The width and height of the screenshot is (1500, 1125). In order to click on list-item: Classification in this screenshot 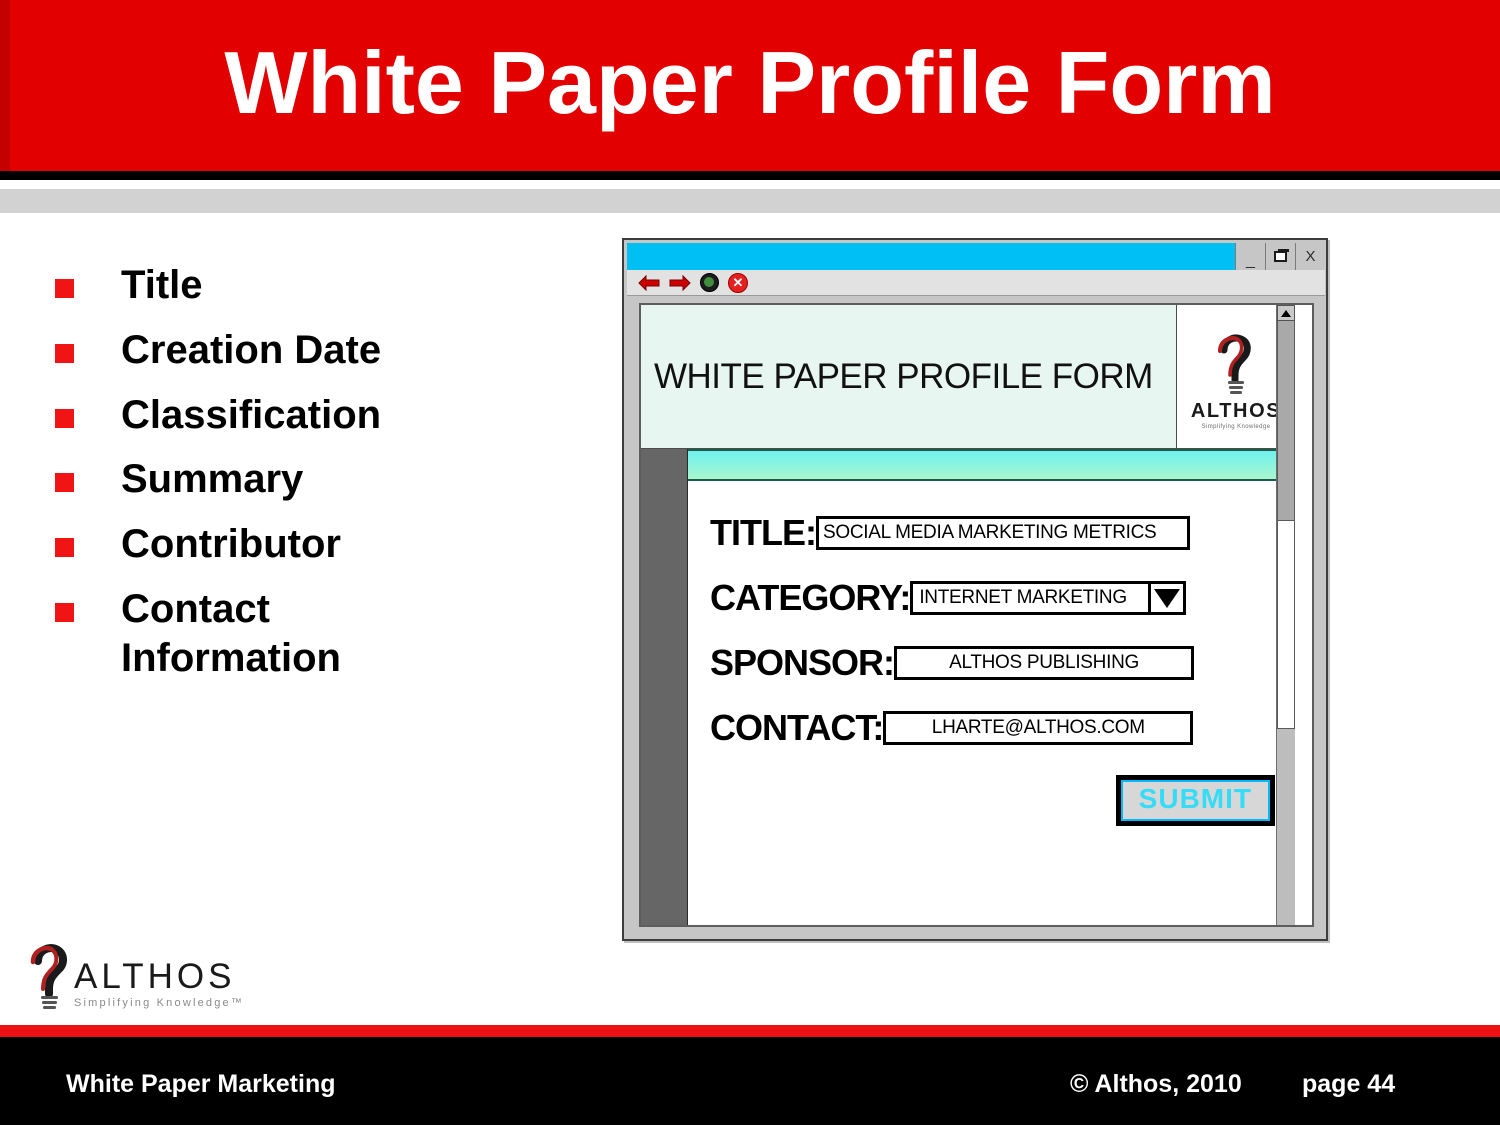, I will do `click(290, 415)`.